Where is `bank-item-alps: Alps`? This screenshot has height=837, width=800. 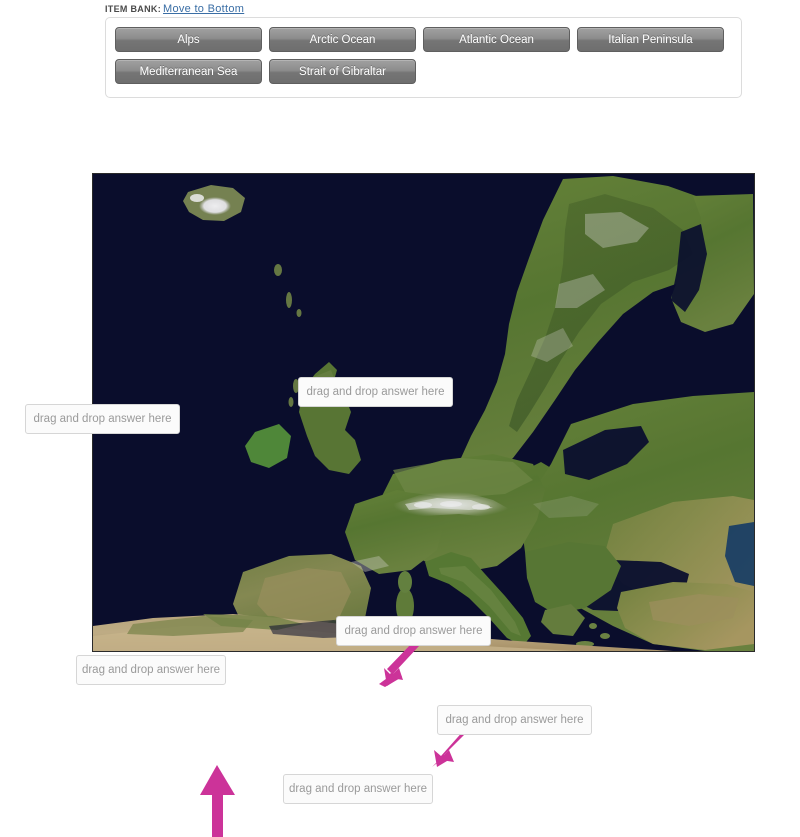
bank-item-alps: Alps is located at coordinates (188, 39).